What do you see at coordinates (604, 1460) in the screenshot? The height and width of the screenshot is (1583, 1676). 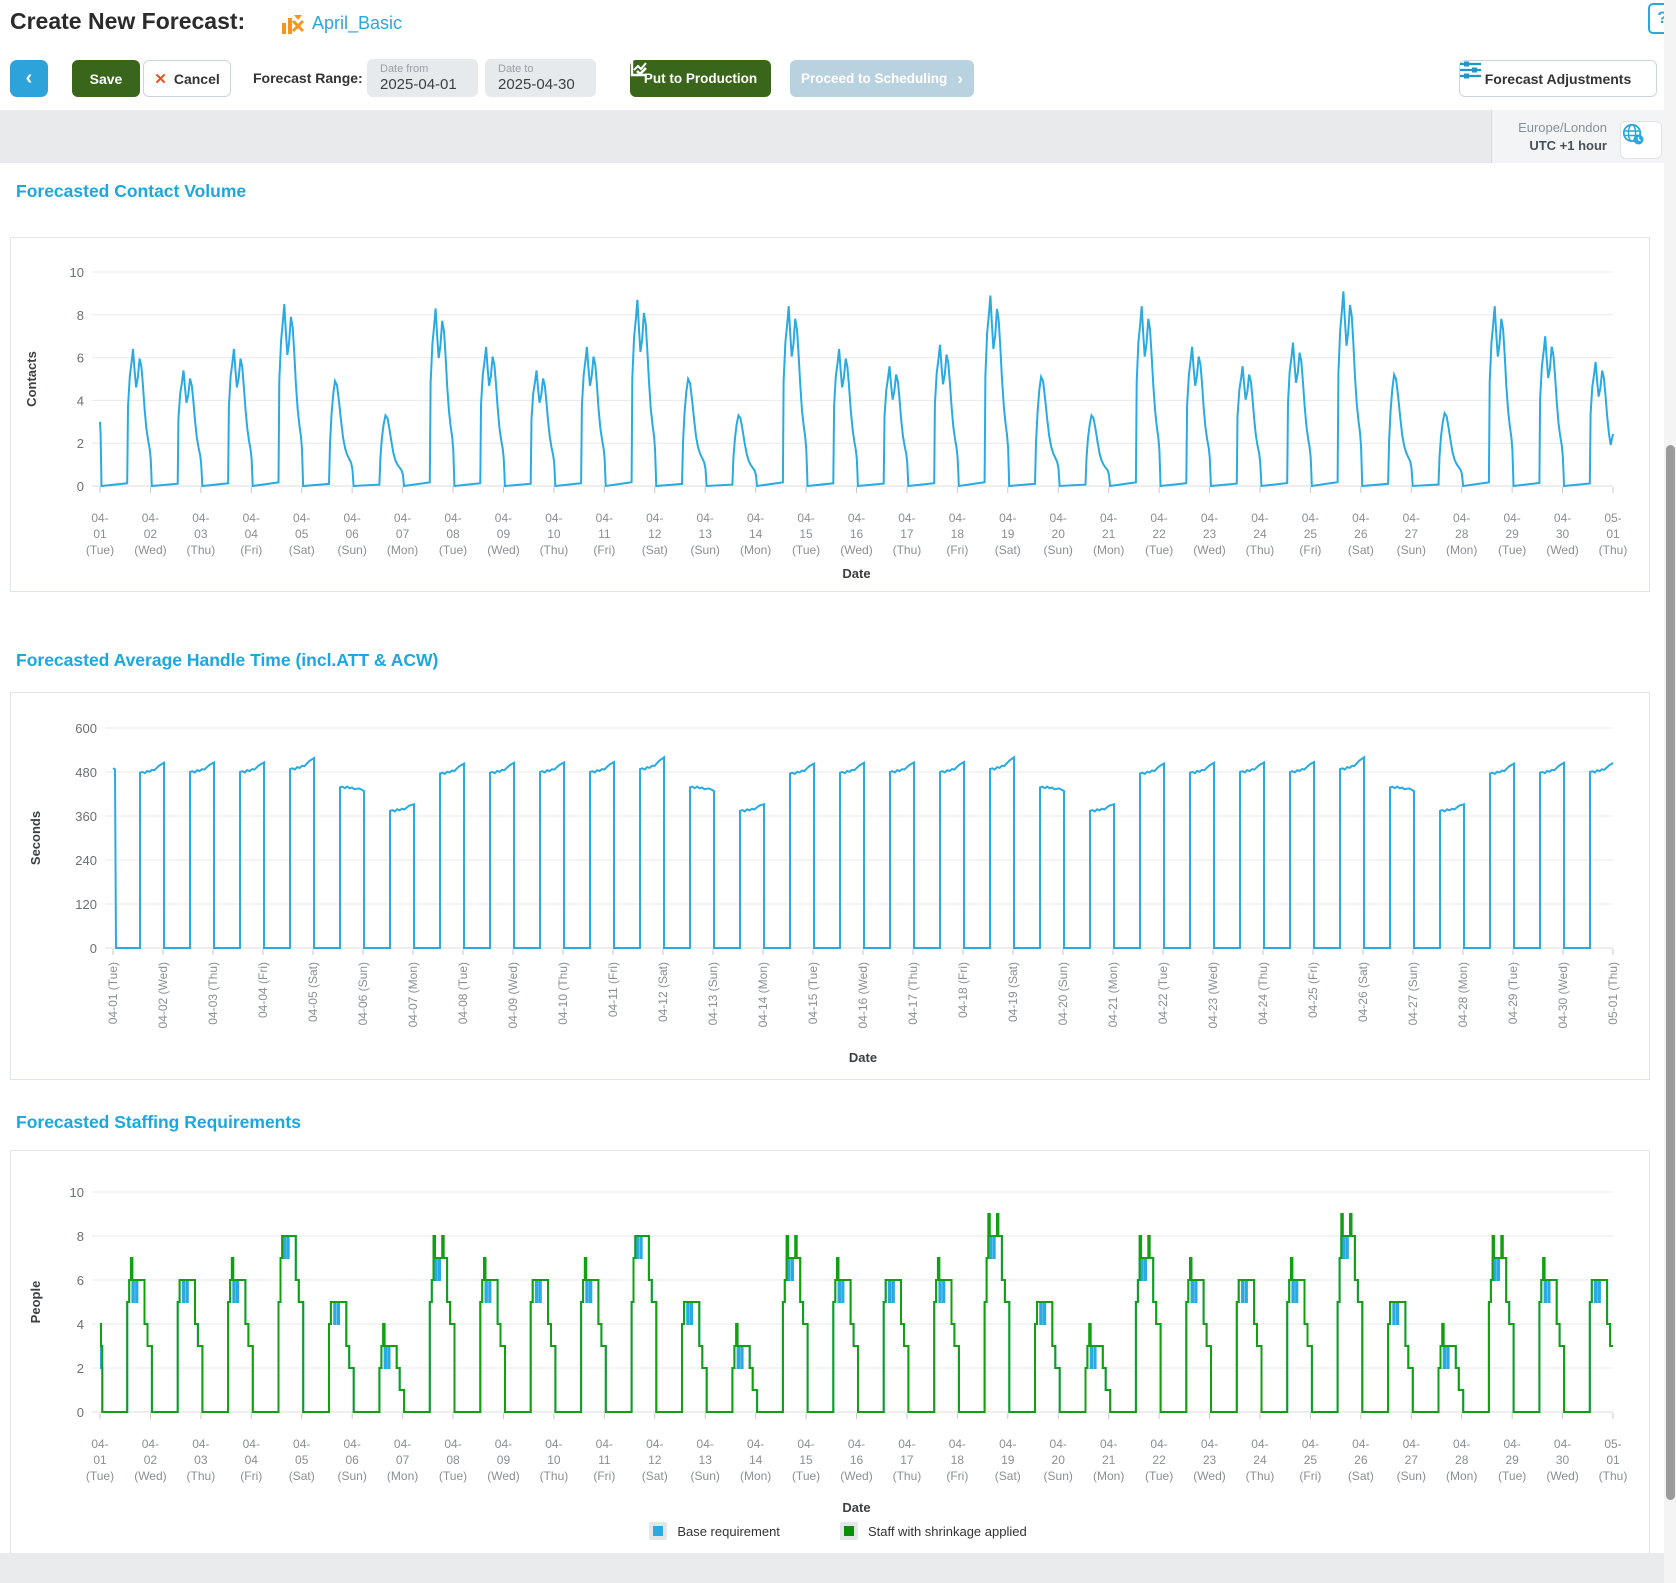 I see `svg-text:04-11(Fri): 04-11 (Fri)` at bounding box center [604, 1460].